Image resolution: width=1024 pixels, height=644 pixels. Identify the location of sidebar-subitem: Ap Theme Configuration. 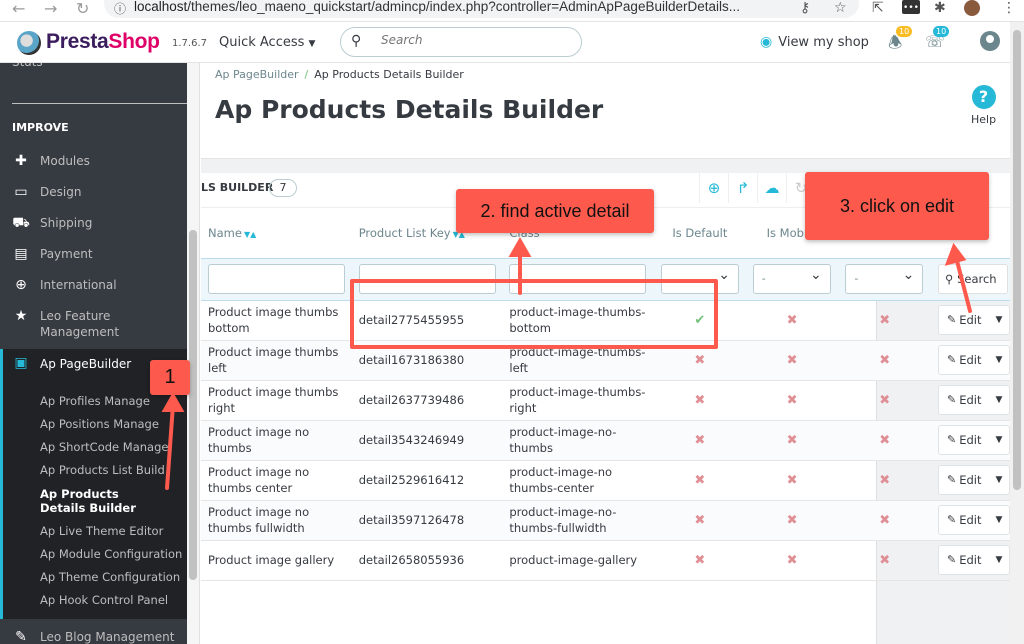
(110, 577).